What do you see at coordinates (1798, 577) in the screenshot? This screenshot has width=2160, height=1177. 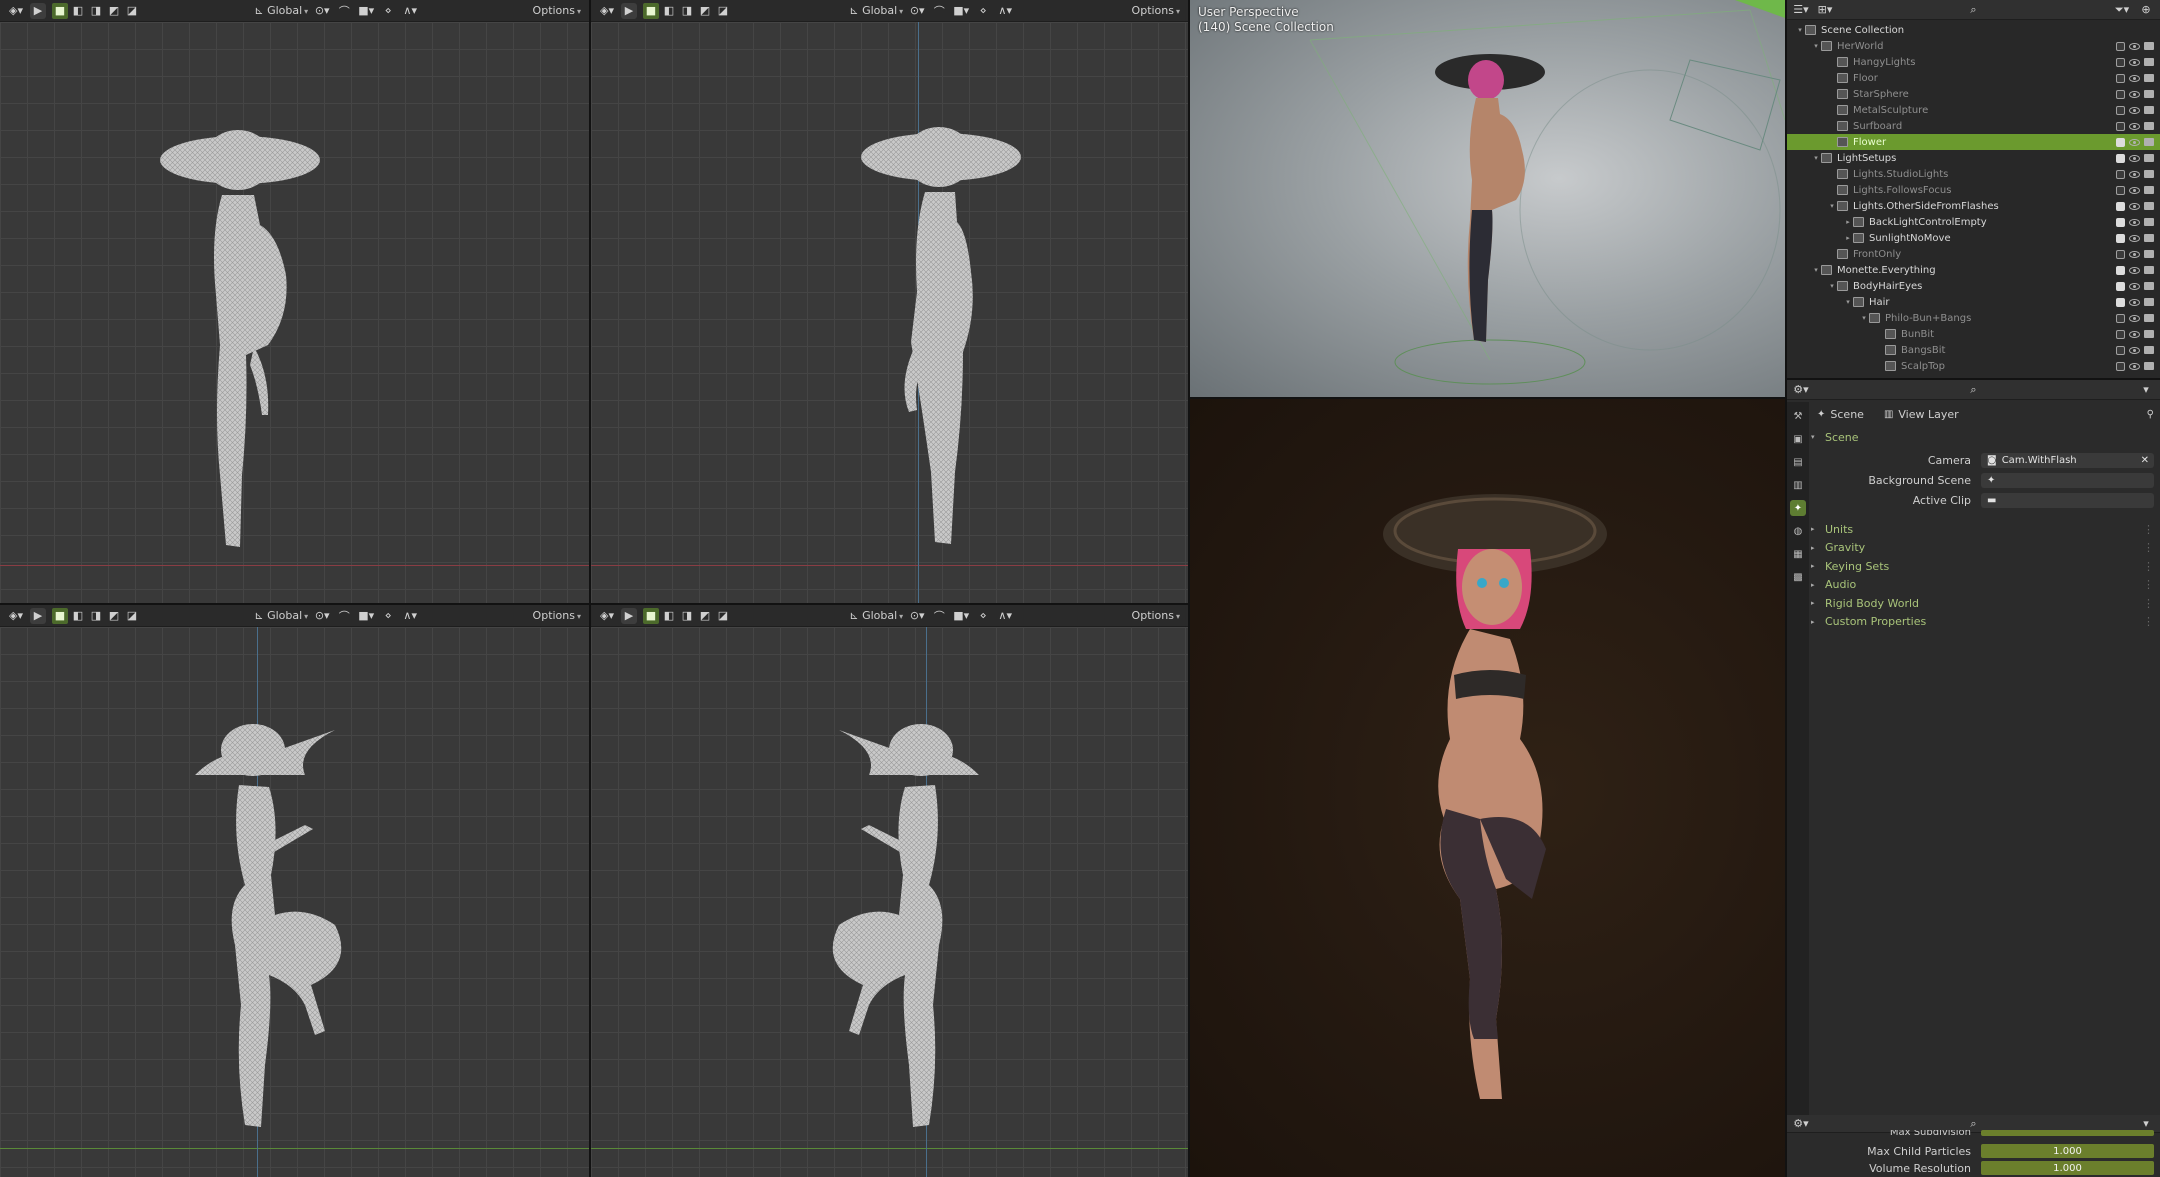 I see `tab-texture-icon: ▩` at bounding box center [1798, 577].